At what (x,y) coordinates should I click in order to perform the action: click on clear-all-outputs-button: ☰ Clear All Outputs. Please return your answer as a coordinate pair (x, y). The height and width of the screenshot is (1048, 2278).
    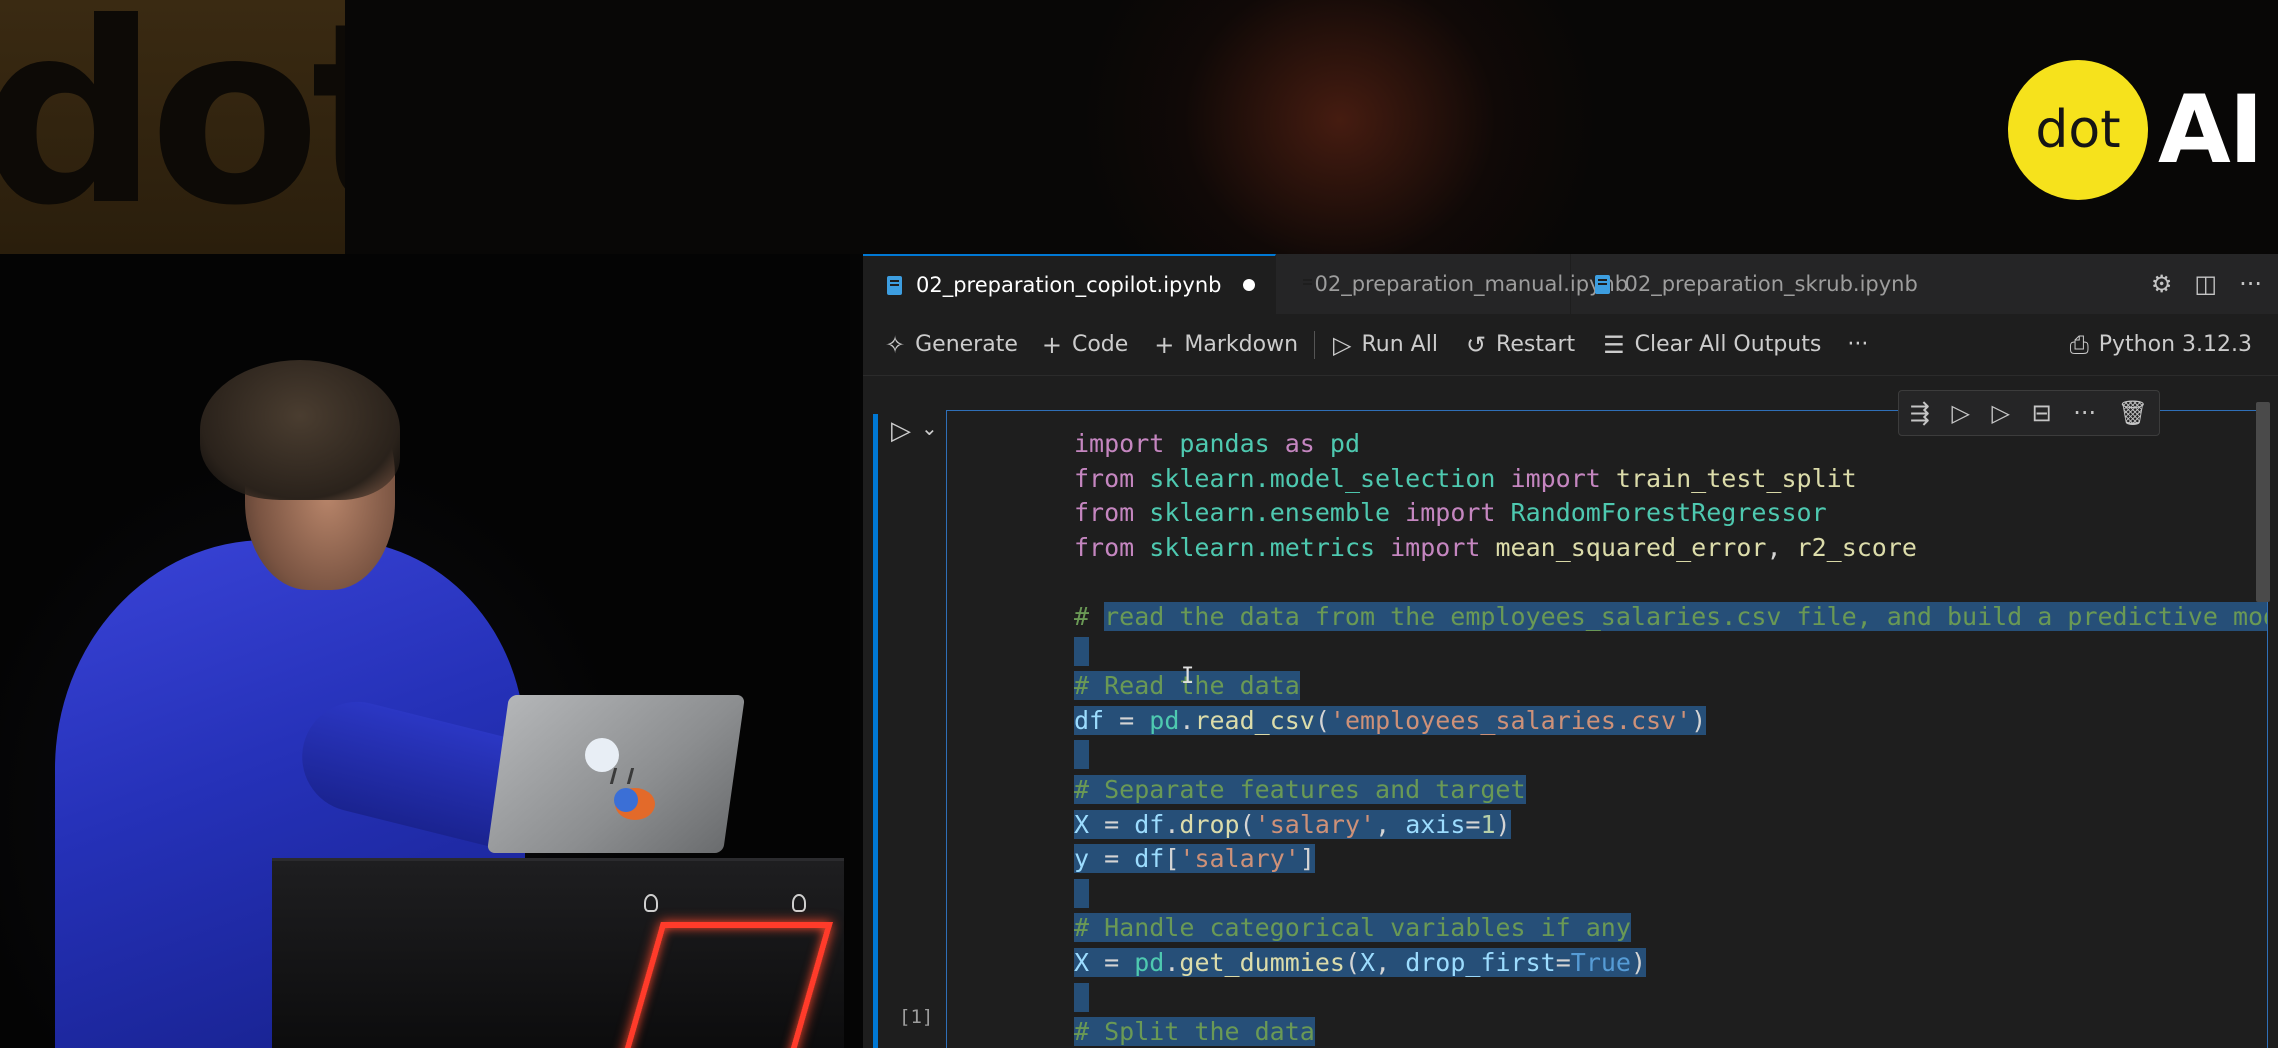
    Looking at the image, I should click on (1712, 345).